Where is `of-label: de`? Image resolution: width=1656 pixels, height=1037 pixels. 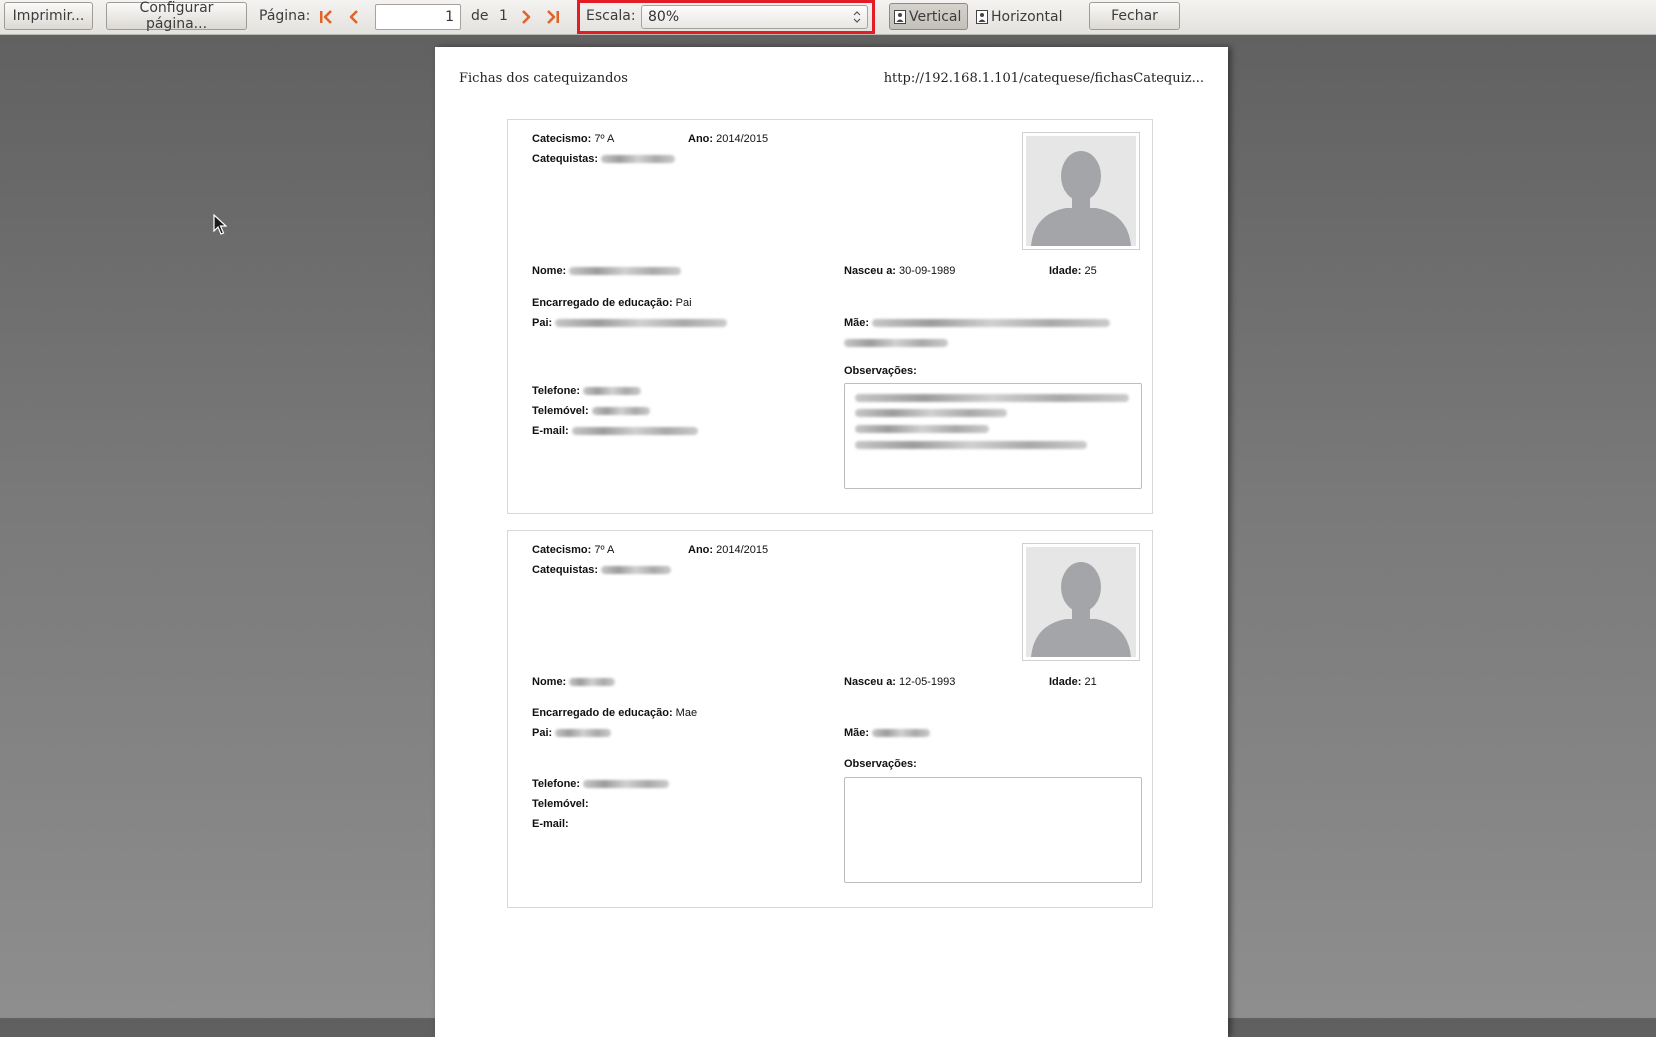 of-label: de is located at coordinates (480, 16).